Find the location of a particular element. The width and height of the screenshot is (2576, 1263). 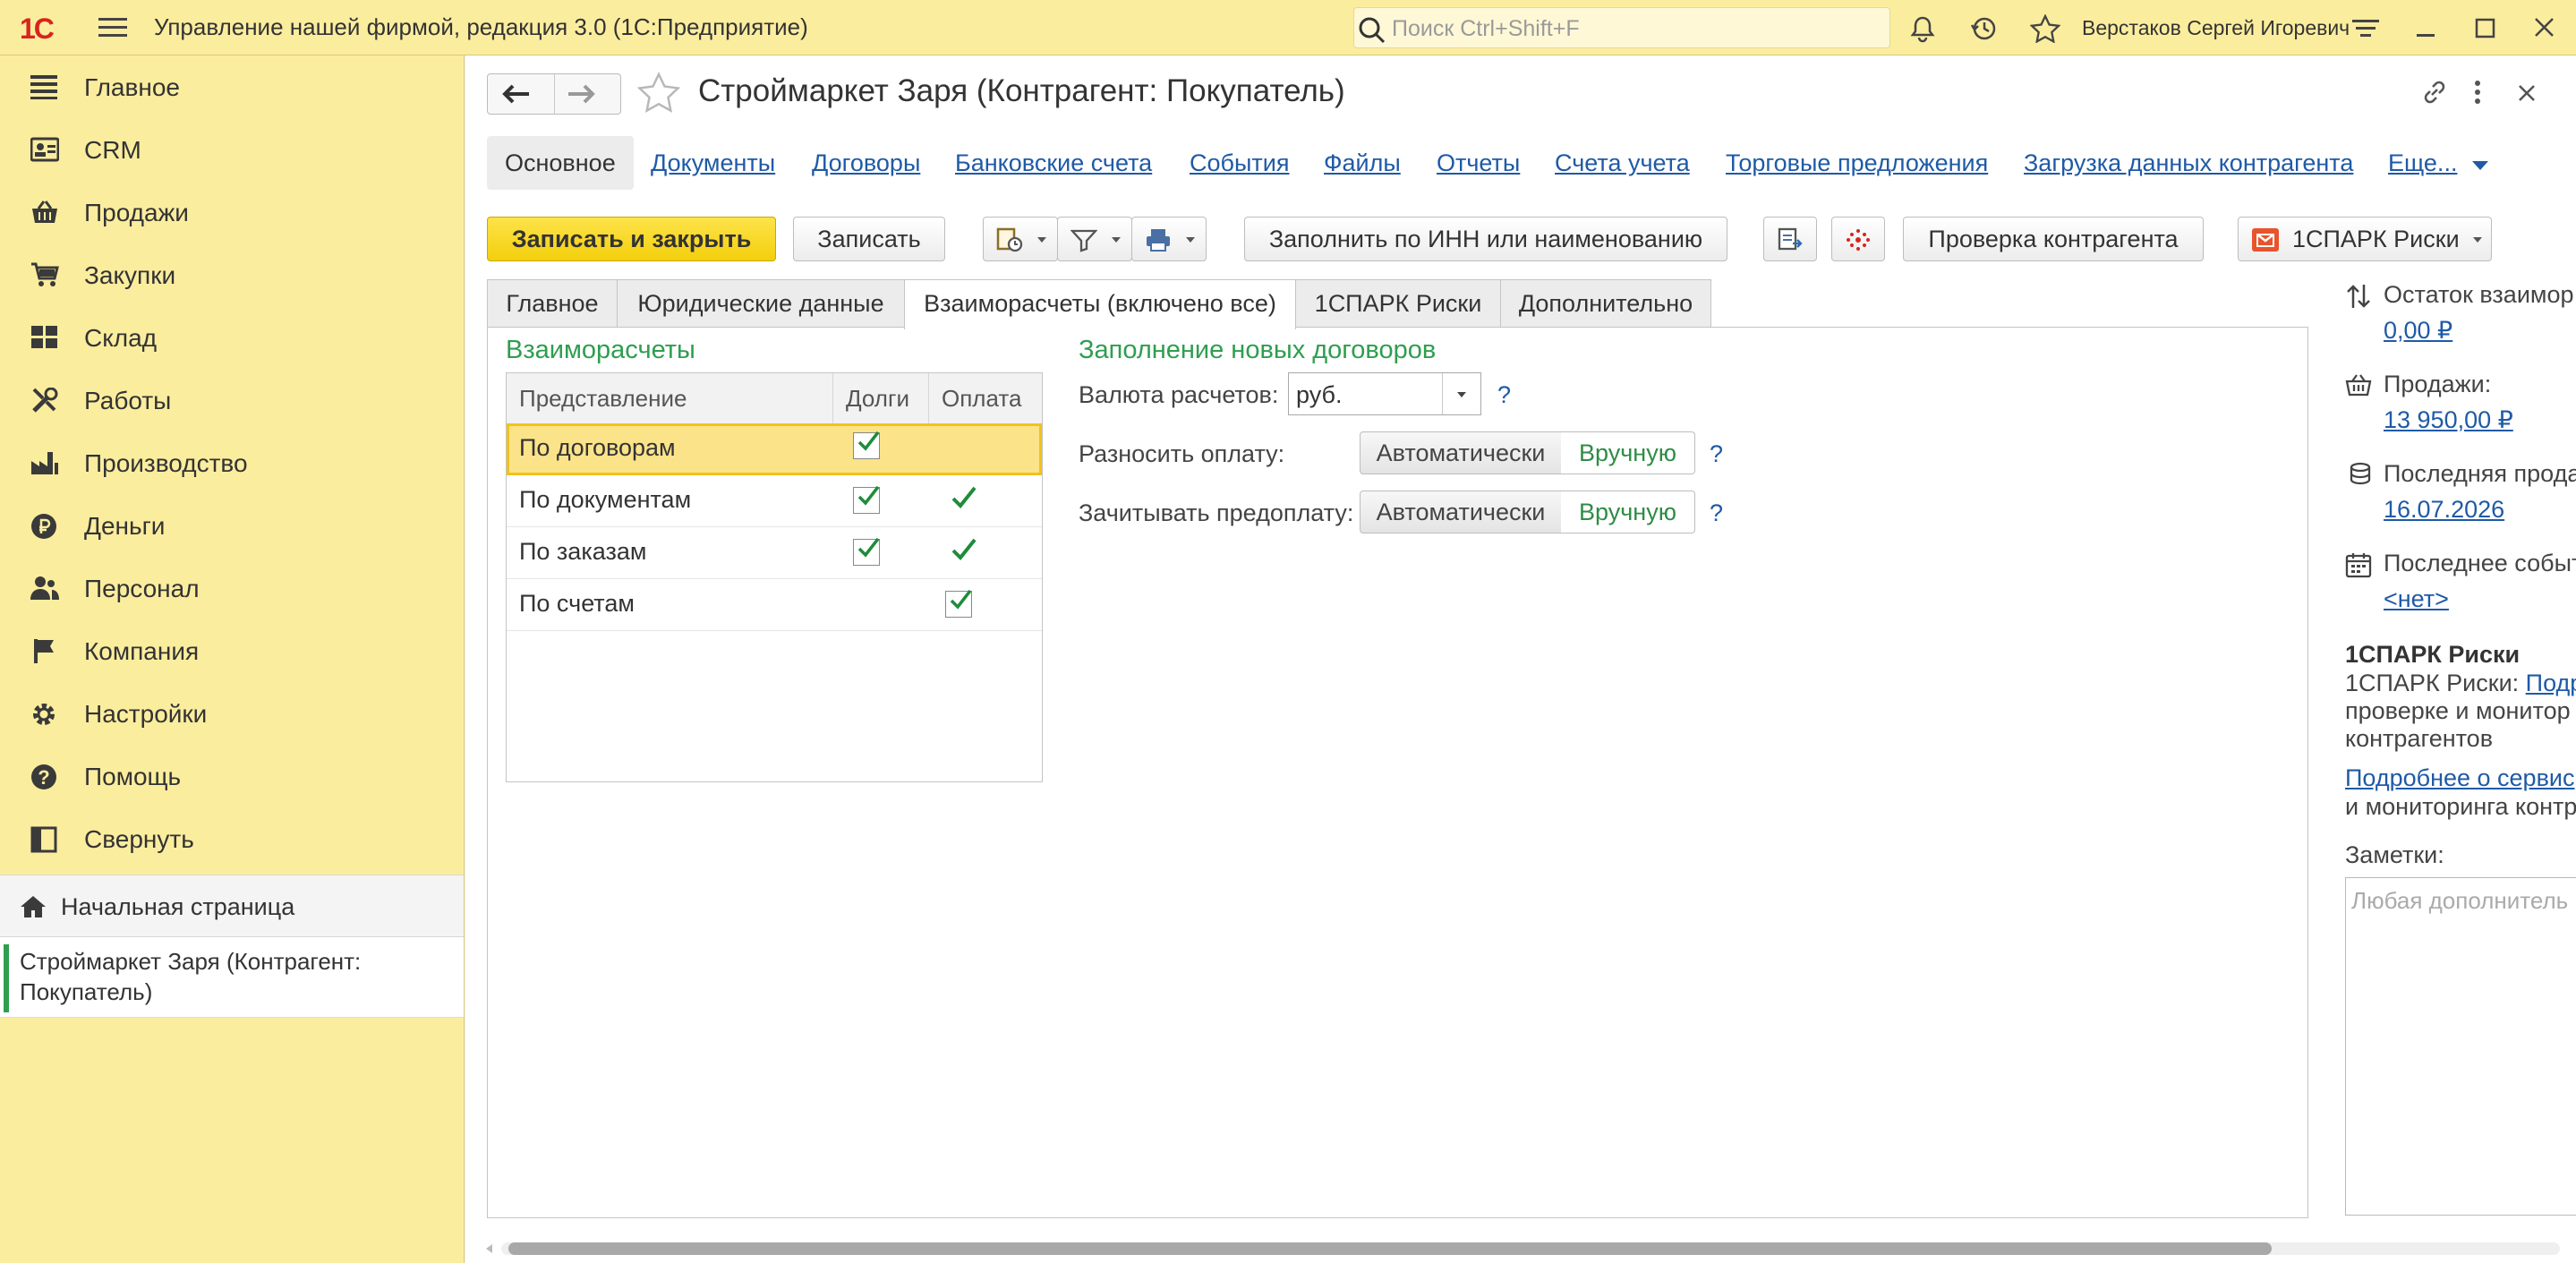

column-header-debts: Долги is located at coordinates (881, 398).